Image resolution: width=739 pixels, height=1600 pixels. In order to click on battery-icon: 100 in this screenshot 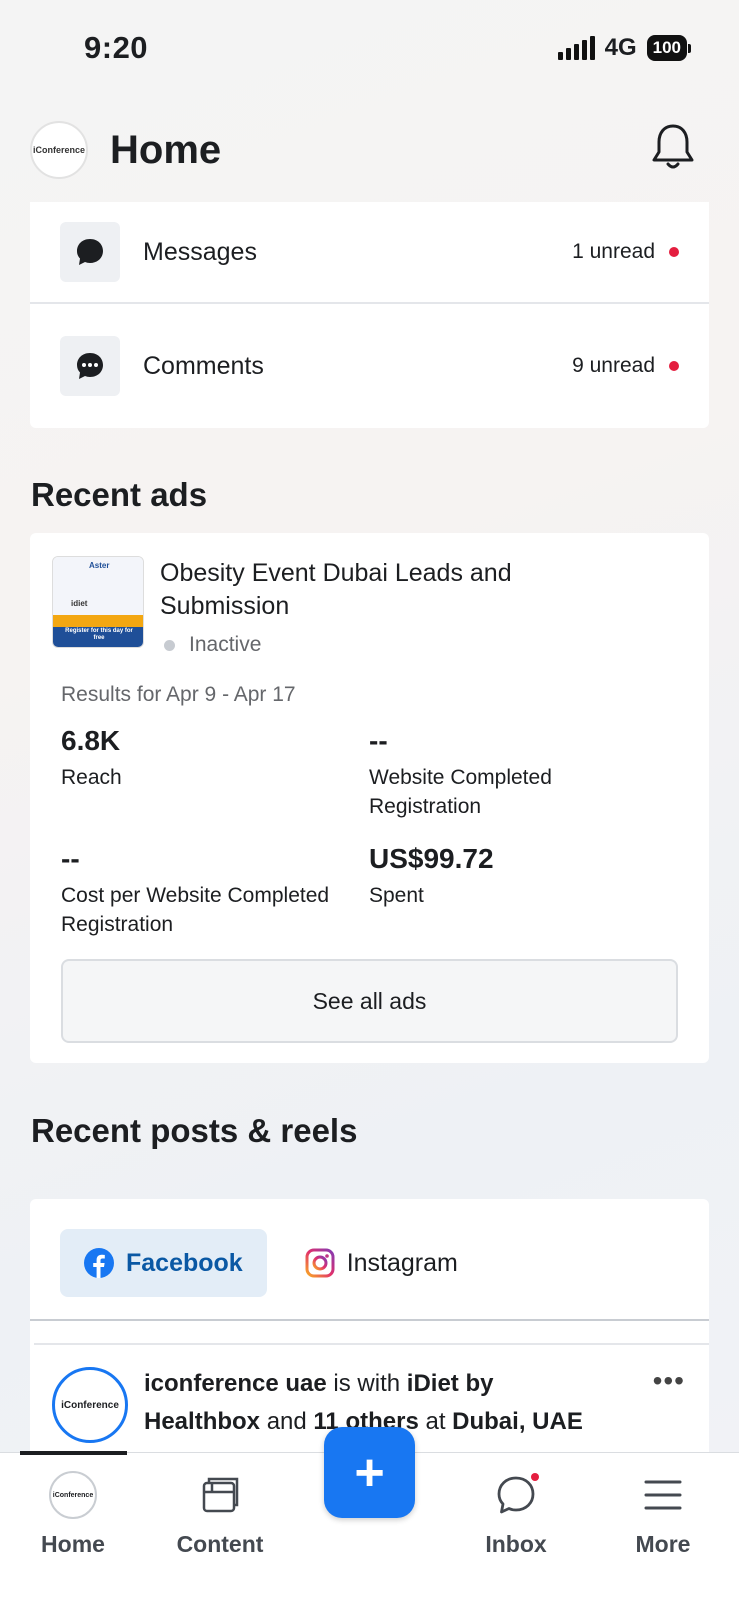, I will do `click(668, 48)`.